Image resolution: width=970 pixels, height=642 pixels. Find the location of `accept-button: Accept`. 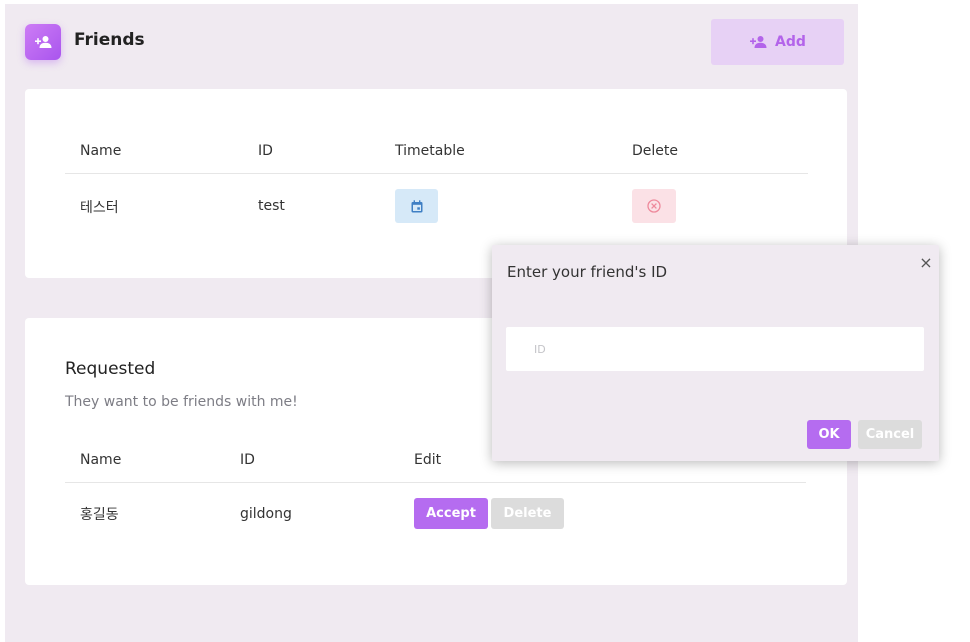

accept-button: Accept is located at coordinates (451, 513).